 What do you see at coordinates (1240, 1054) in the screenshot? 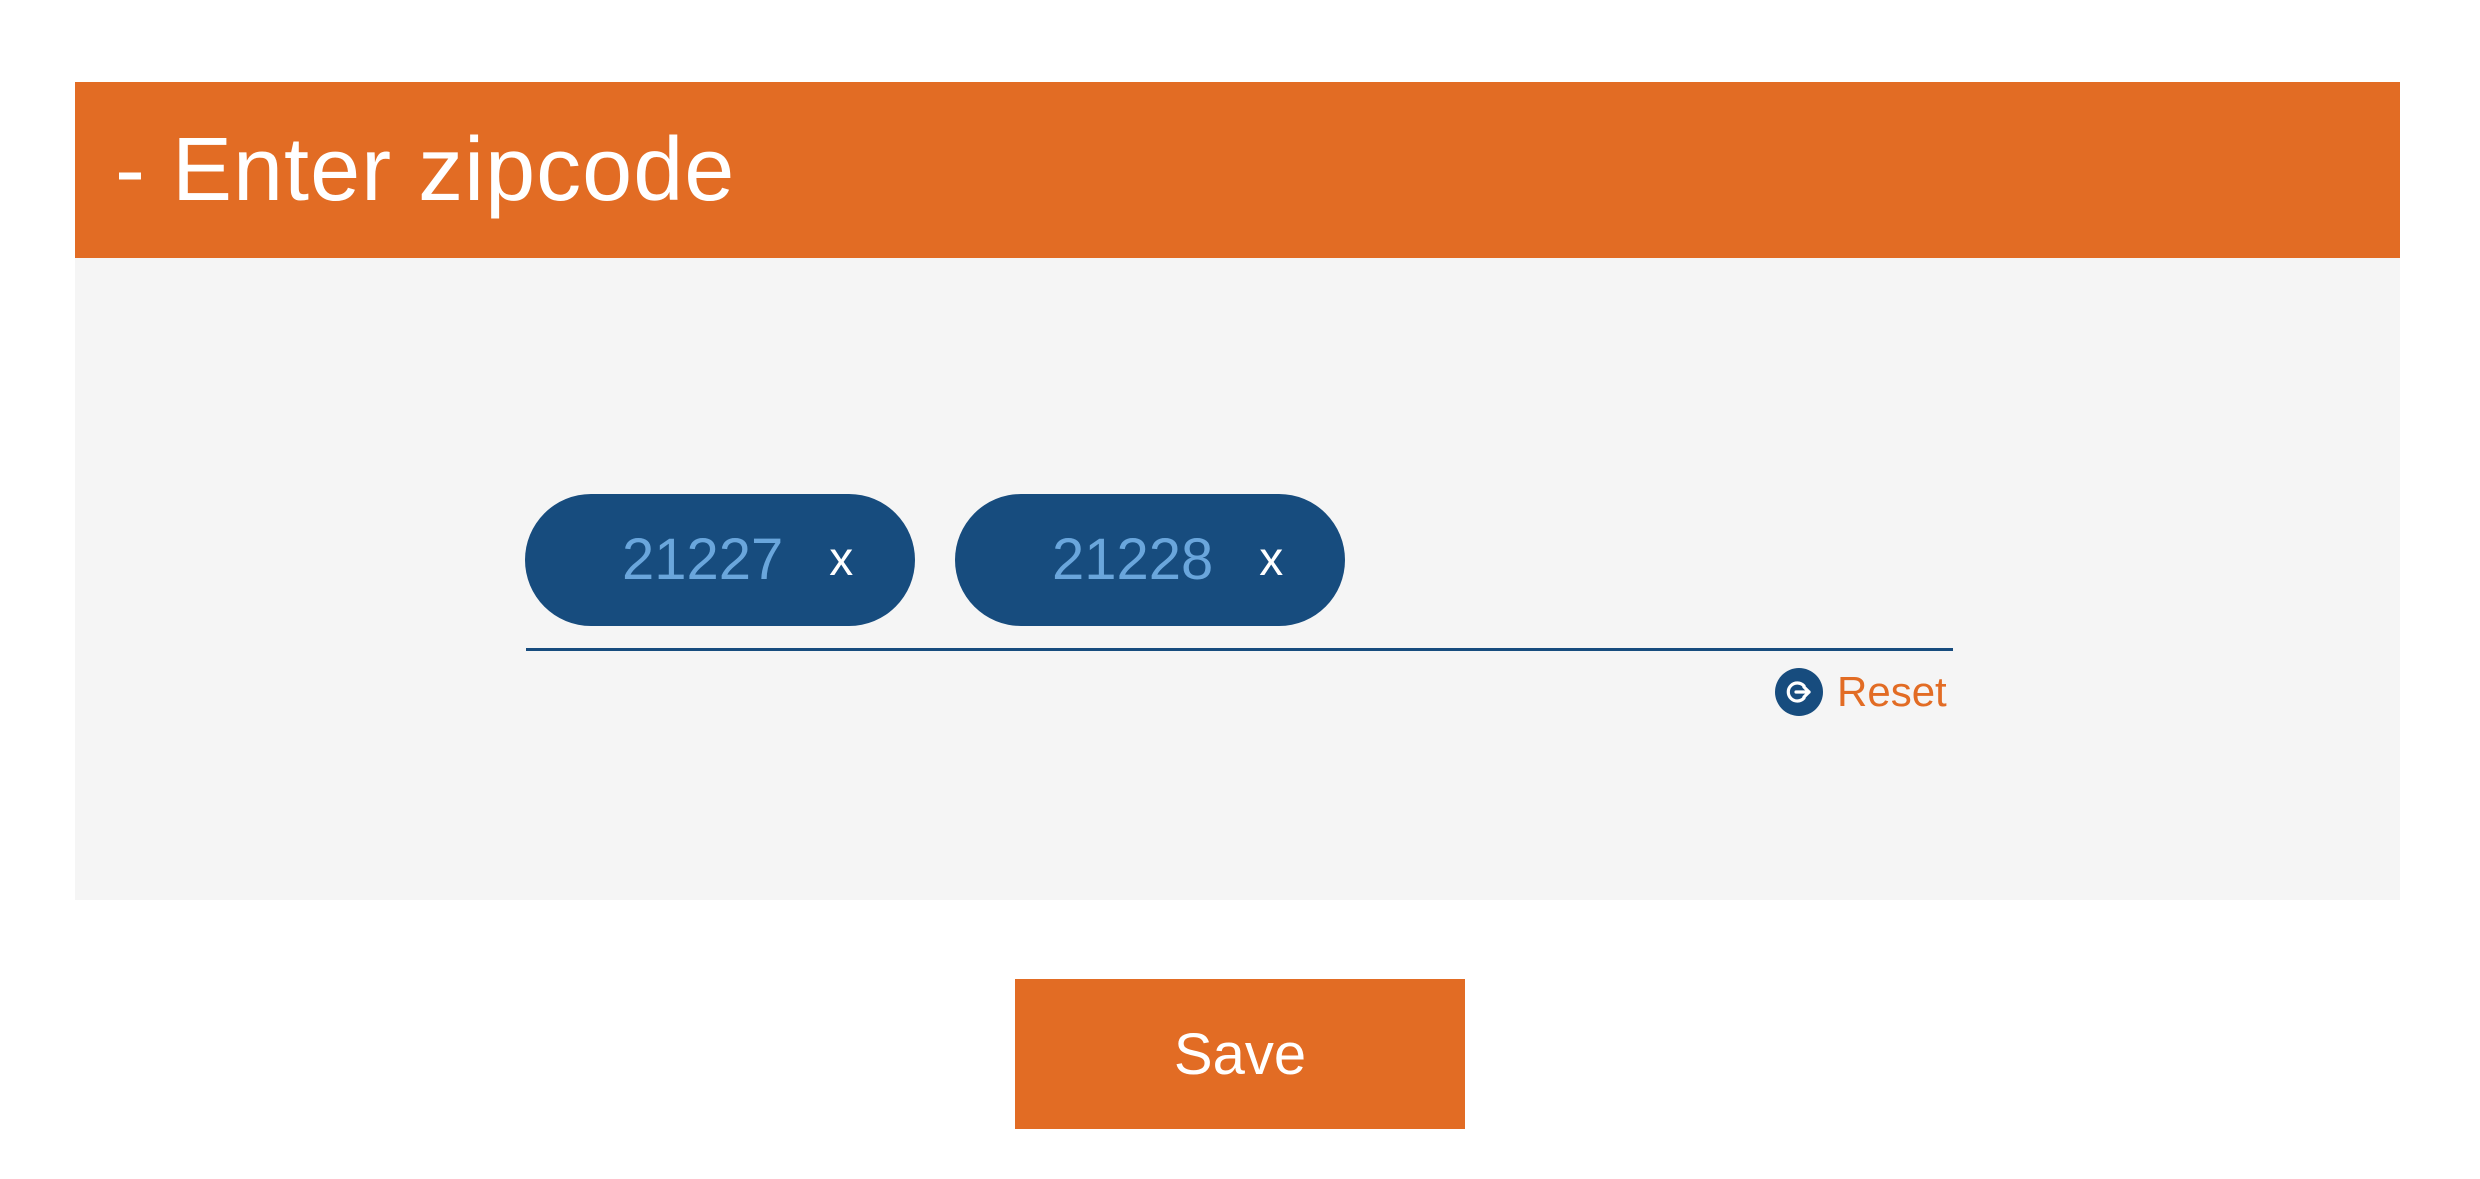
I see `save-button: Save` at bounding box center [1240, 1054].